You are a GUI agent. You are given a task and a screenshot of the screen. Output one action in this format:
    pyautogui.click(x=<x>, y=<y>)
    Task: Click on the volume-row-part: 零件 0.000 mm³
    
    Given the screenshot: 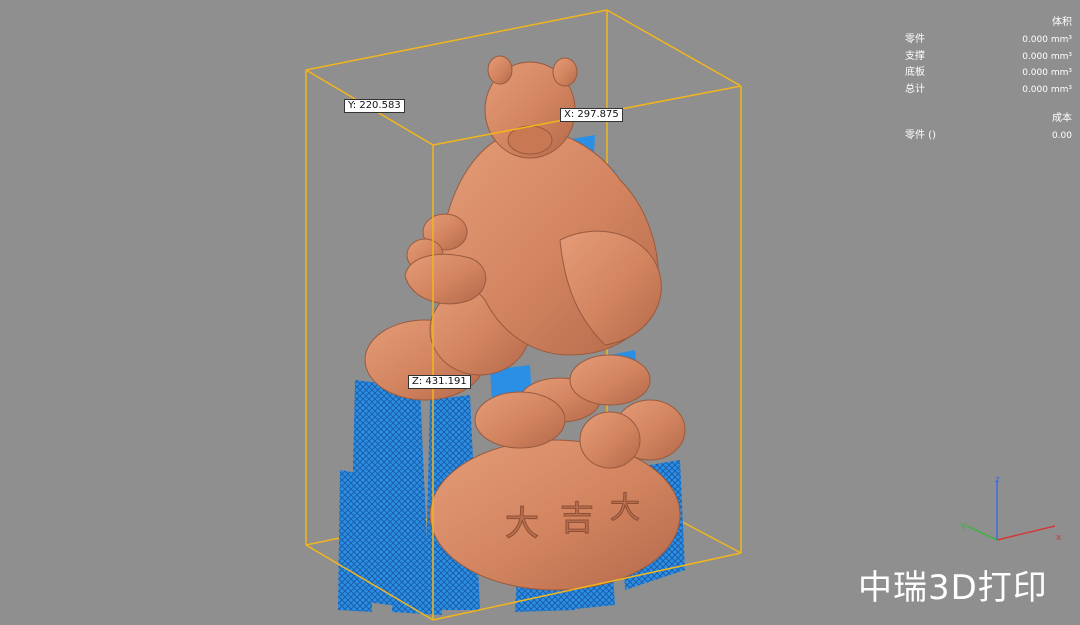 What is the action you would take?
    pyautogui.click(x=986, y=40)
    